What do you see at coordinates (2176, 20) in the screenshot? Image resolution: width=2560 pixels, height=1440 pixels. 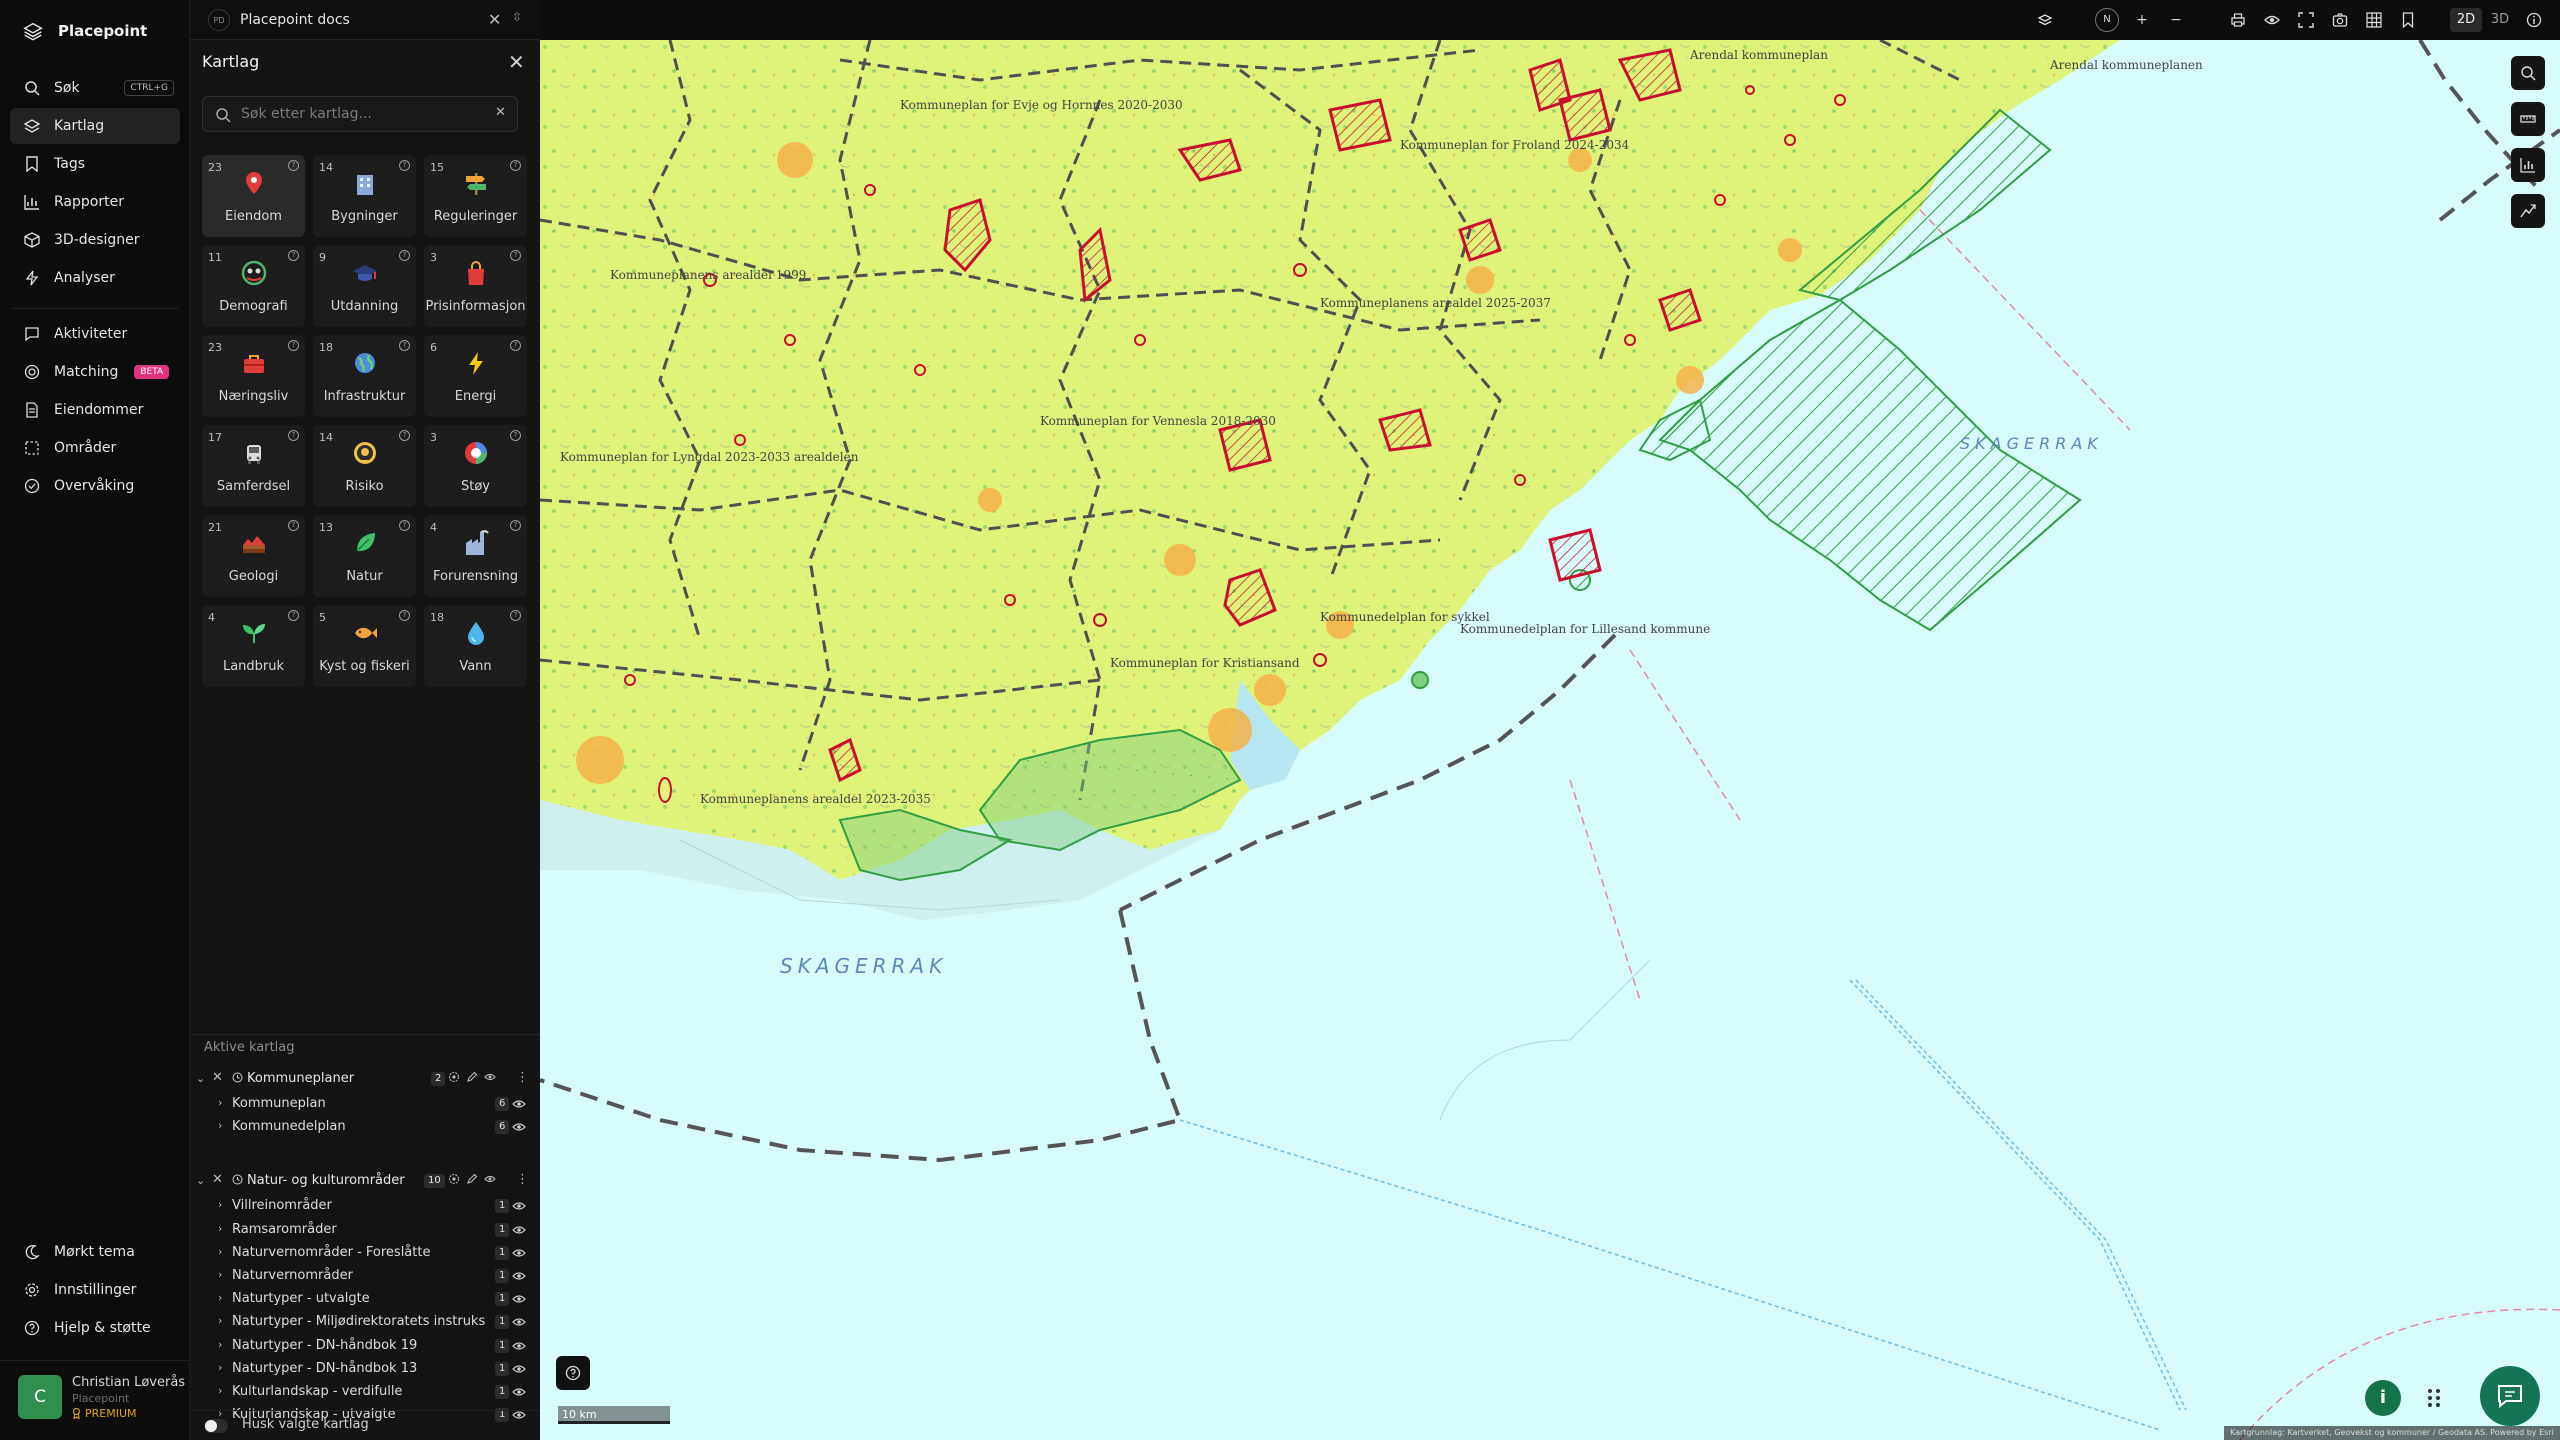 I see `zoom-out-icon: −` at bounding box center [2176, 20].